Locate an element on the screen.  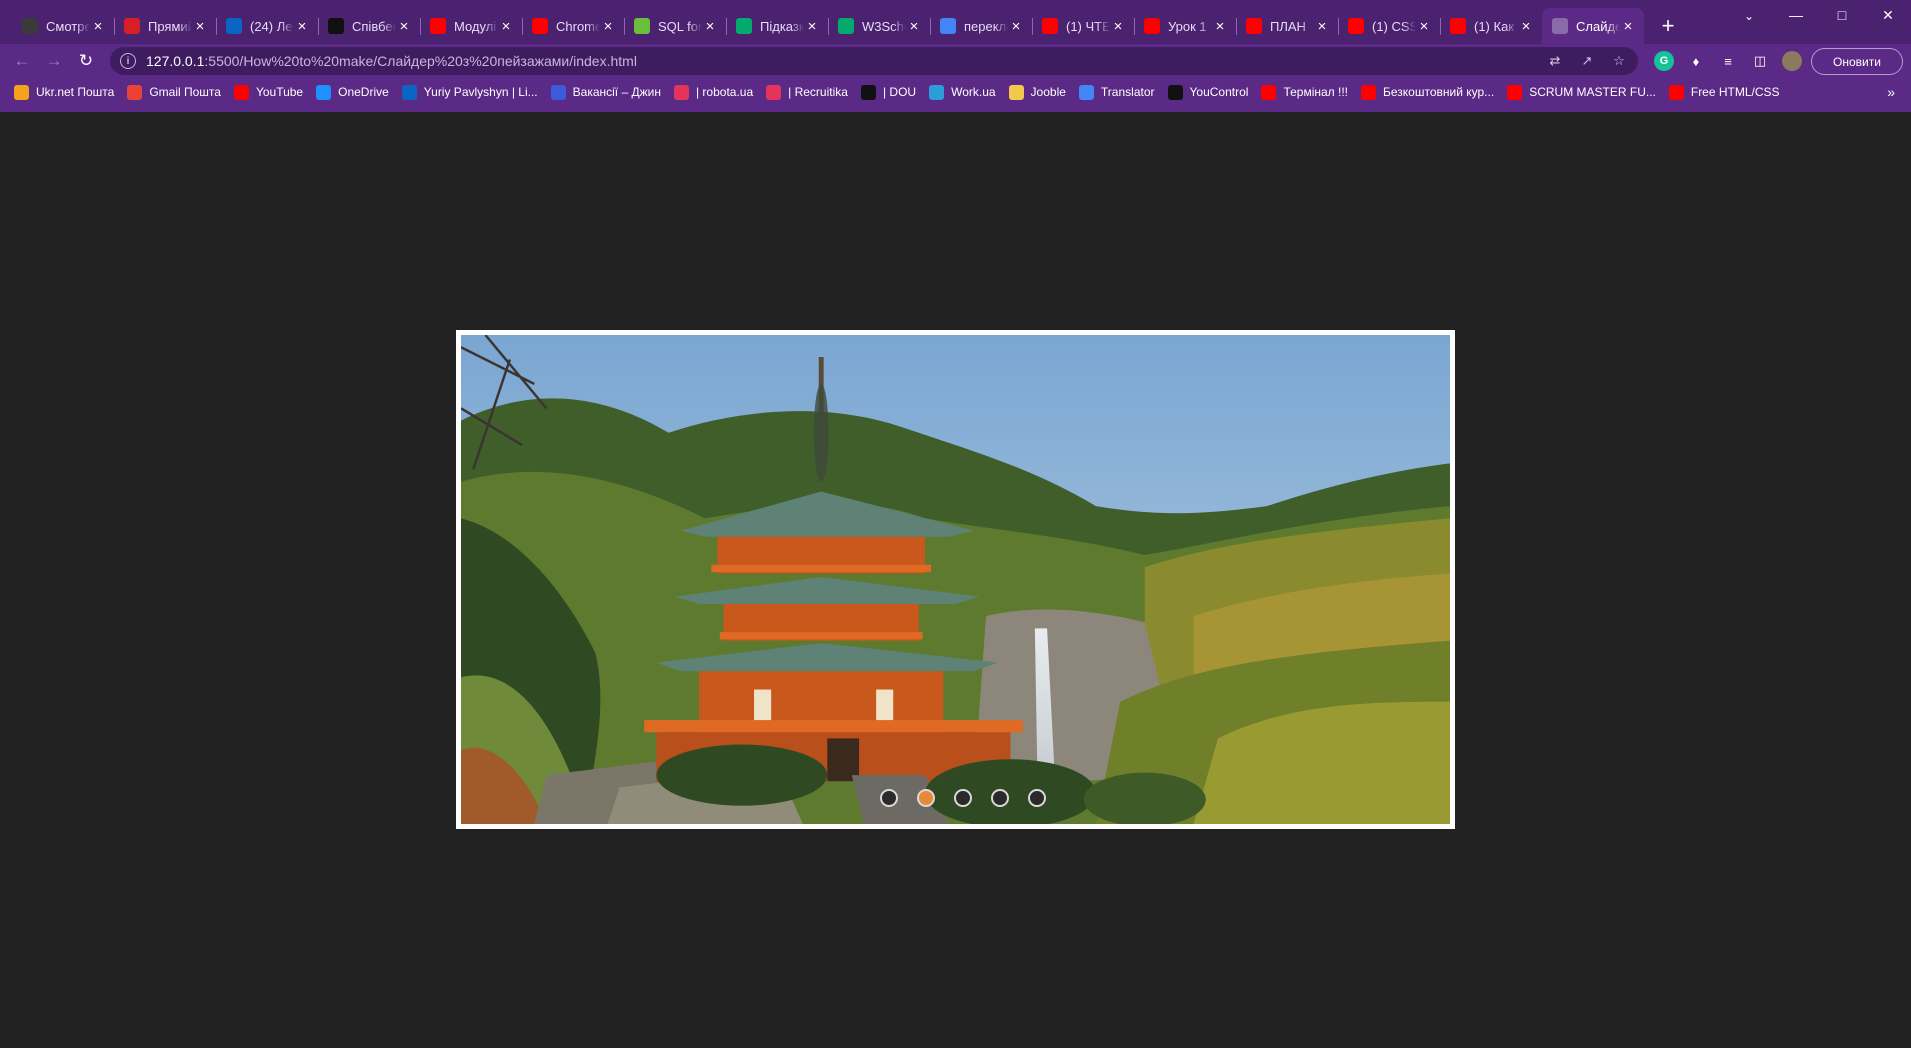
bookmark-item: OneDrive is located at coordinates (352, 92).